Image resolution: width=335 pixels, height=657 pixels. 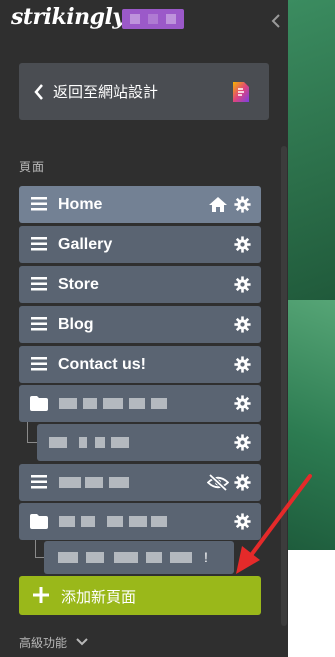 What do you see at coordinates (153, 19) in the screenshot?
I see `plan-badge` at bounding box center [153, 19].